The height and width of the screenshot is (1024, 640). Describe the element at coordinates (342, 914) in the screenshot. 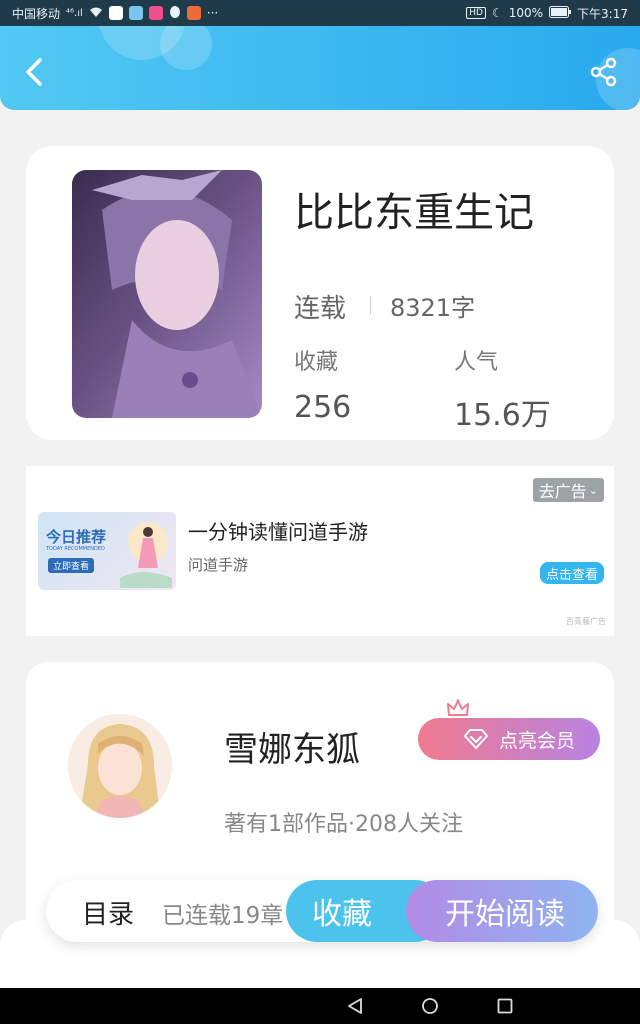

I see `favorites-button-label: 收藏` at that location.